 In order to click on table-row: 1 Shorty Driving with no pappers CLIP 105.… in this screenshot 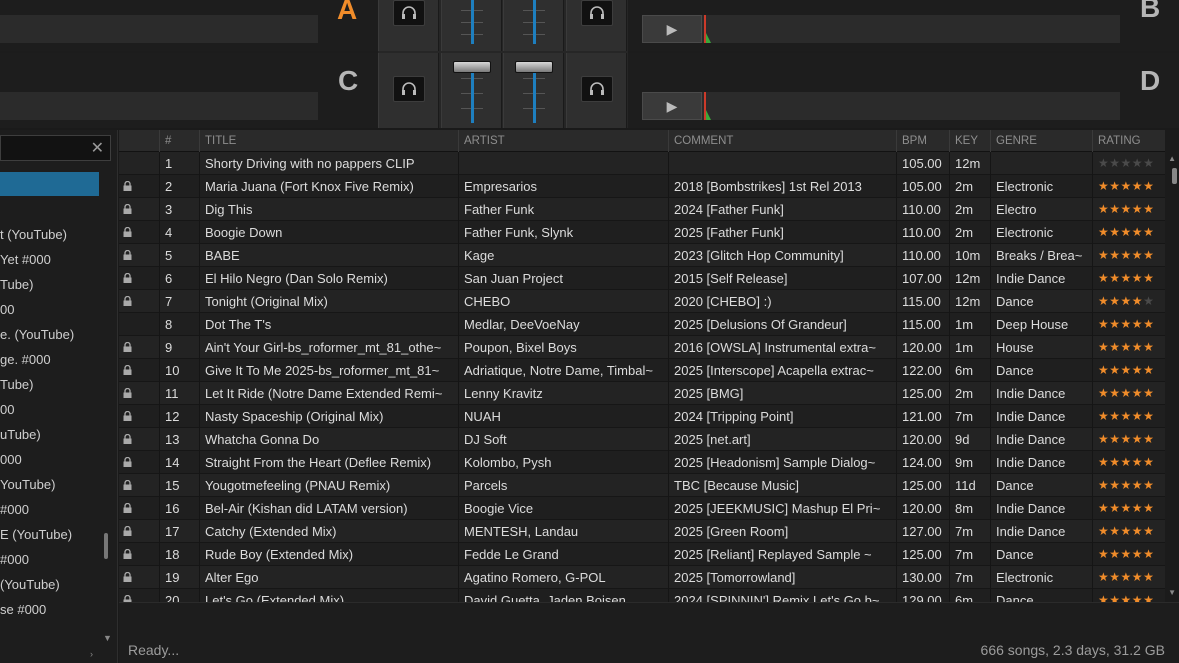, I will do `click(642, 163)`.